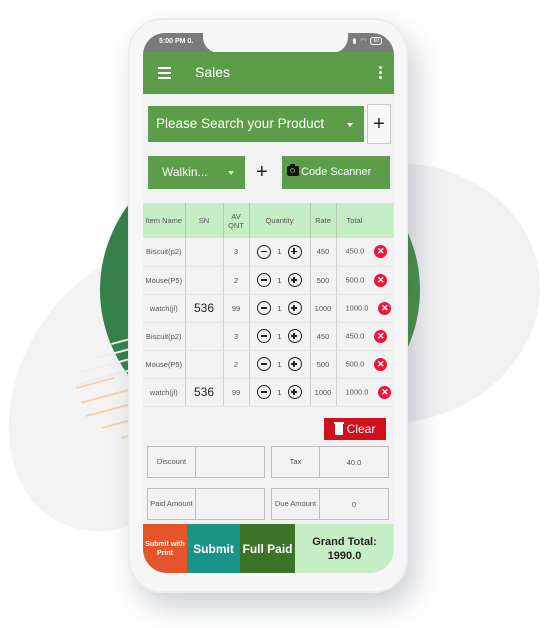 This screenshot has height=628, width=547. Describe the element at coordinates (236, 336) in the screenshot. I see `av-qnt: 3` at that location.